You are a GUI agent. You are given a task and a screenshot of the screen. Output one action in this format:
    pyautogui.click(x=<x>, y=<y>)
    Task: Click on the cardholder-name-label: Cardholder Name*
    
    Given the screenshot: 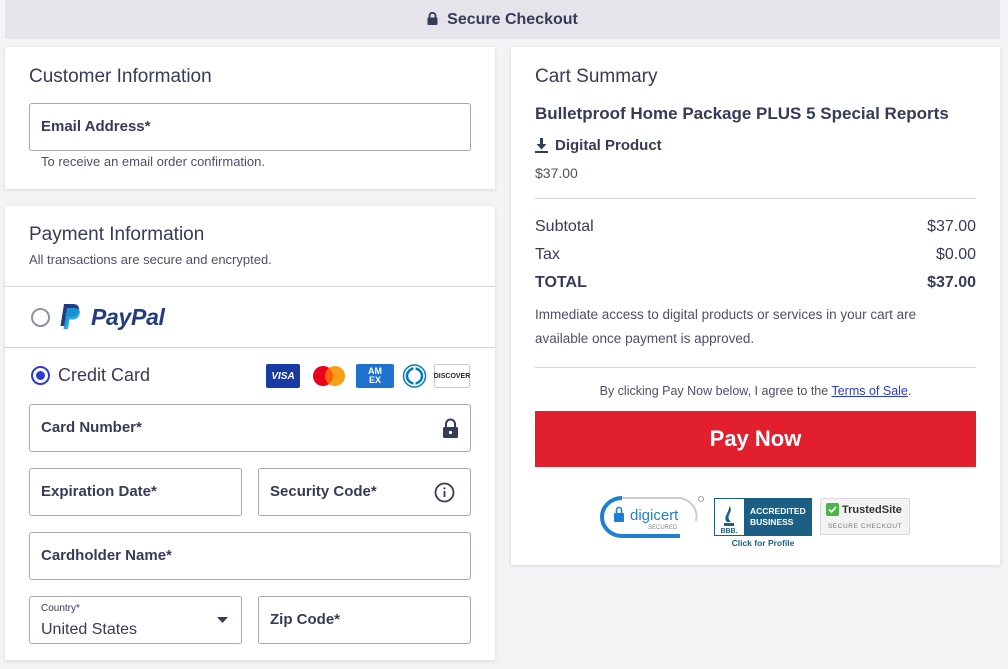 What is the action you would take?
    pyautogui.click(x=106, y=555)
    